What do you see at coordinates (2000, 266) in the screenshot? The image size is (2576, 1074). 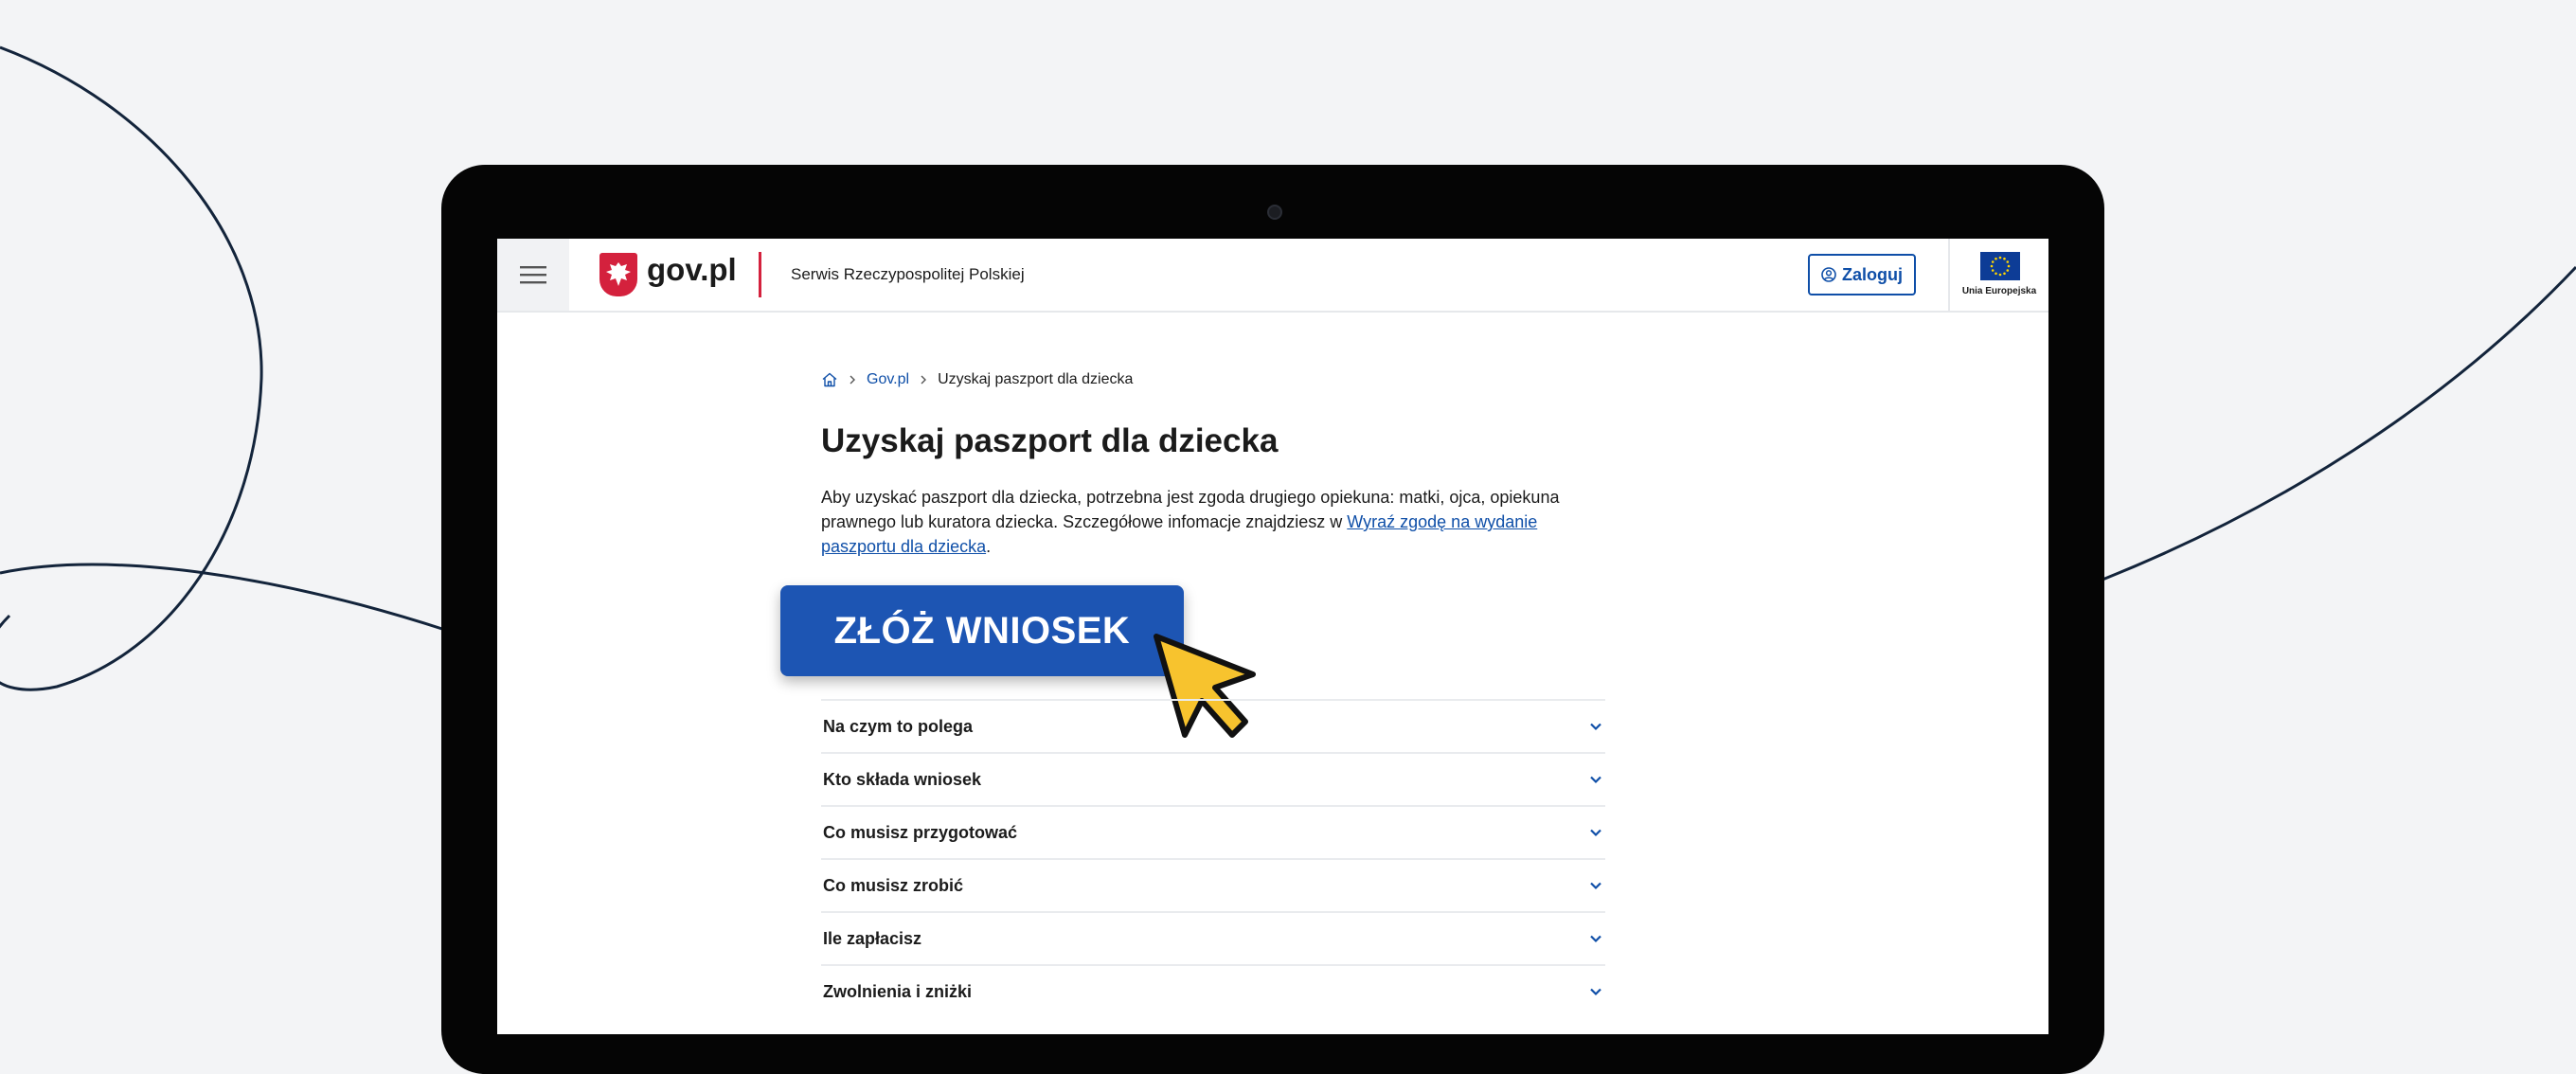 I see `eu-flag-icon` at bounding box center [2000, 266].